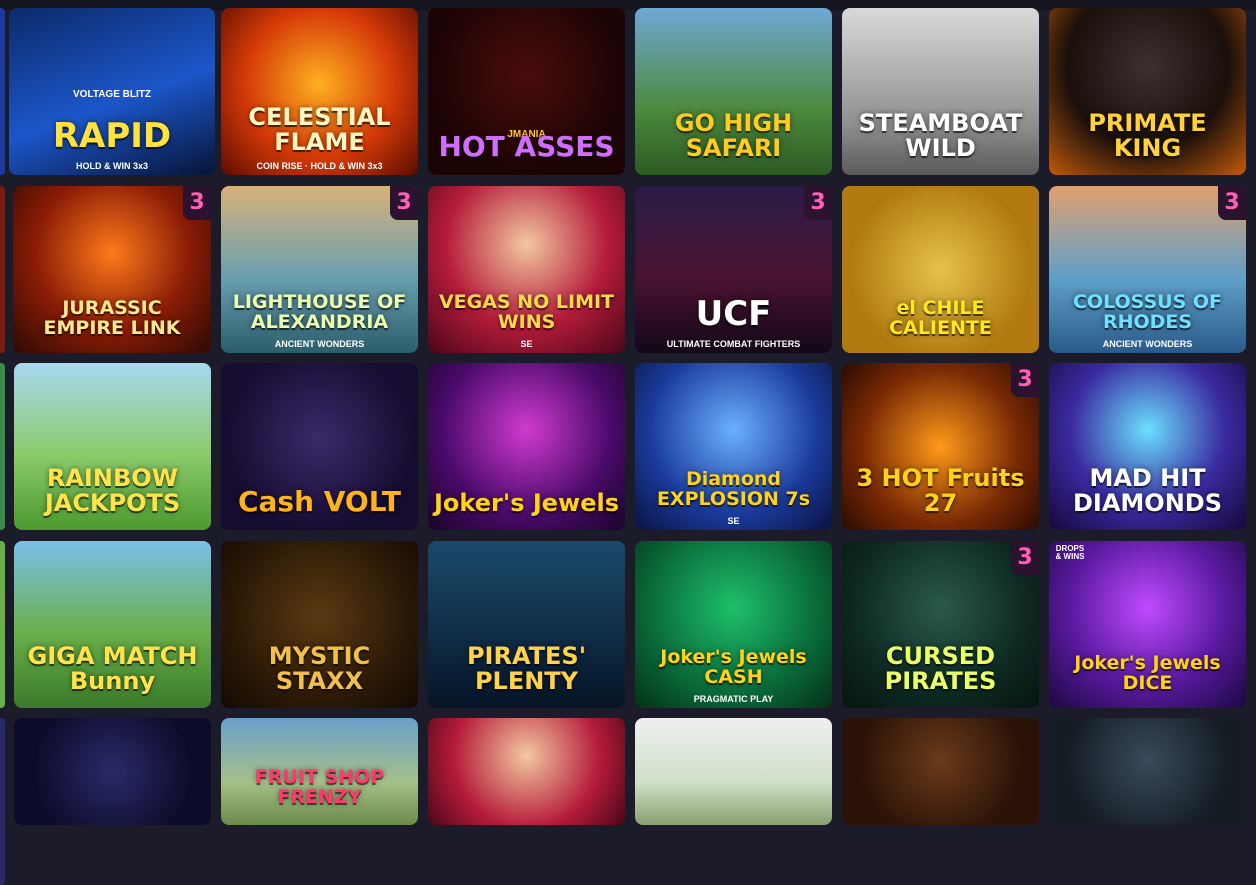  What do you see at coordinates (1147, 673) in the screenshot?
I see `game-title: Joker's Jewels DICE` at bounding box center [1147, 673].